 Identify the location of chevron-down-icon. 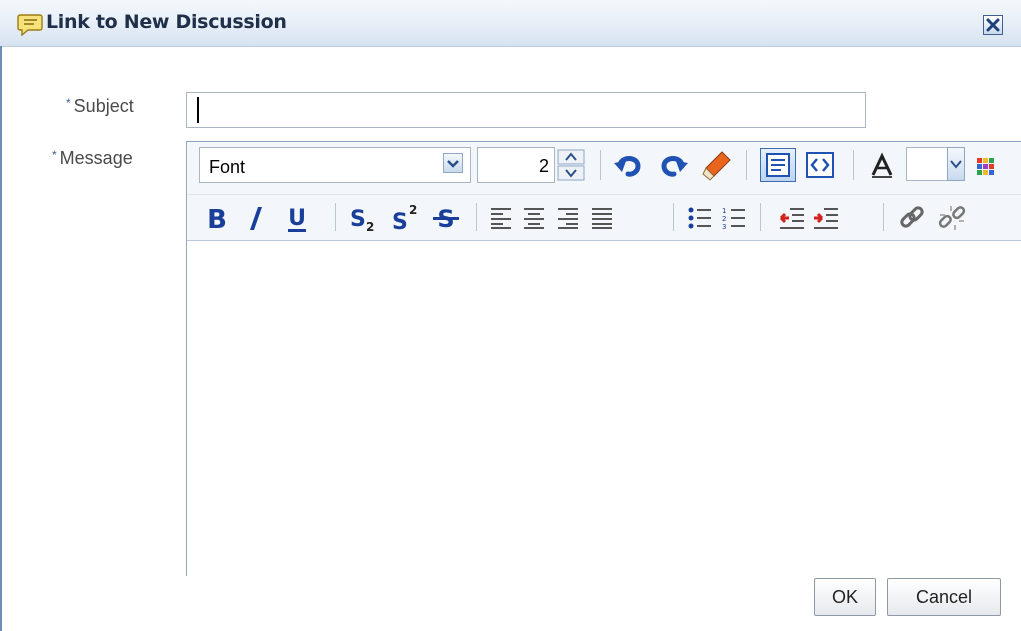
(453, 164).